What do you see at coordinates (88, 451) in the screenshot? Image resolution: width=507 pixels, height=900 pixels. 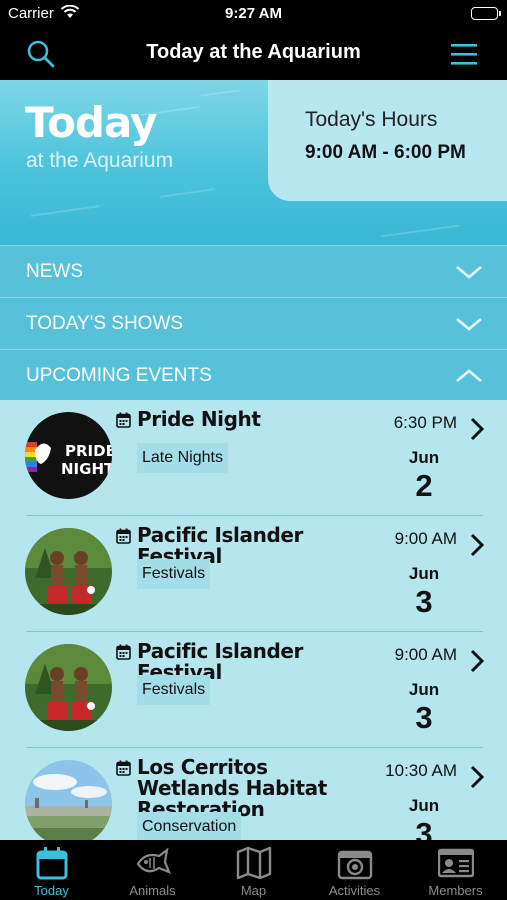 I see `thumb-text-pride: PRIDE` at bounding box center [88, 451].